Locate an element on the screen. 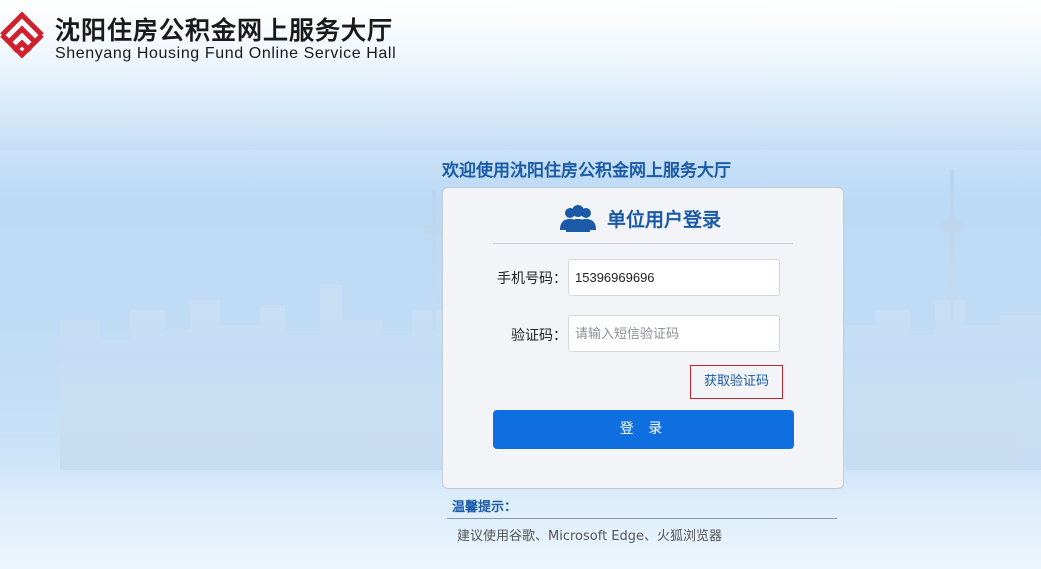  users-icon is located at coordinates (578, 218).